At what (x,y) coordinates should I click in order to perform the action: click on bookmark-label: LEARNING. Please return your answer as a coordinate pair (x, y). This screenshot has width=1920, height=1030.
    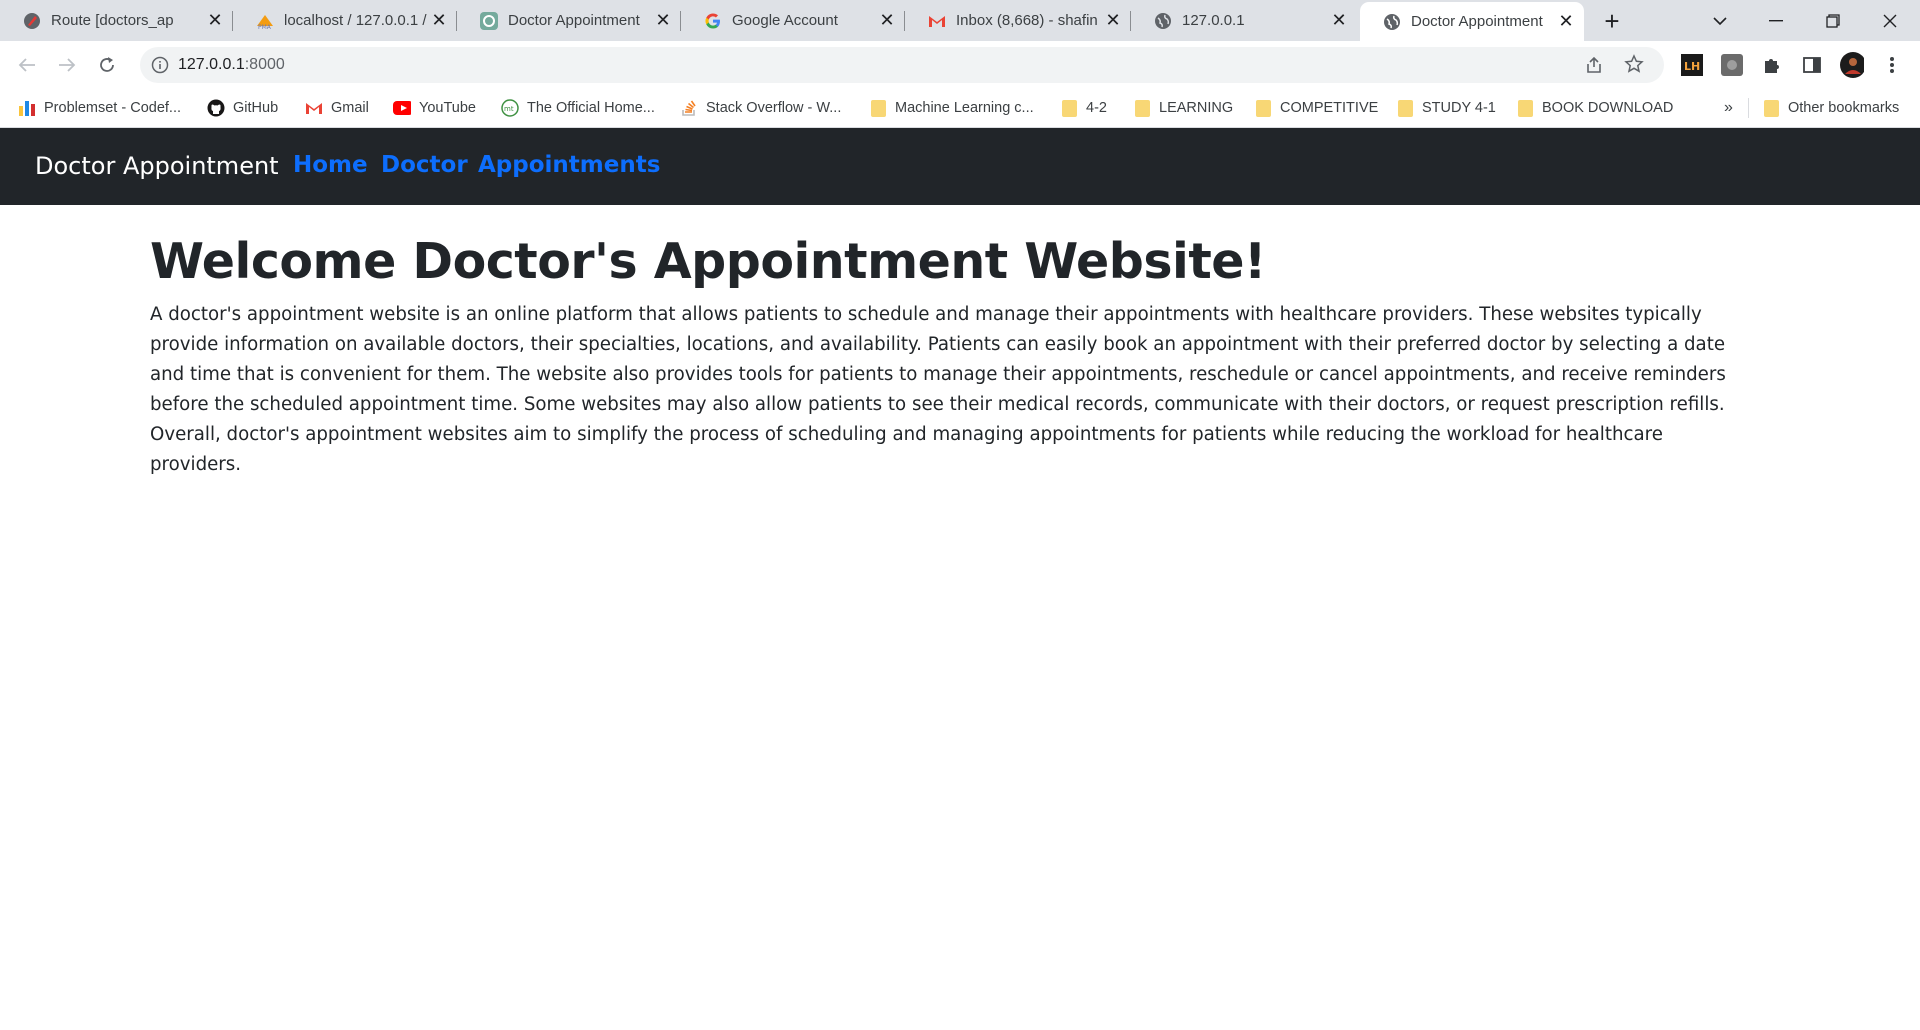
    Looking at the image, I should click on (1196, 108).